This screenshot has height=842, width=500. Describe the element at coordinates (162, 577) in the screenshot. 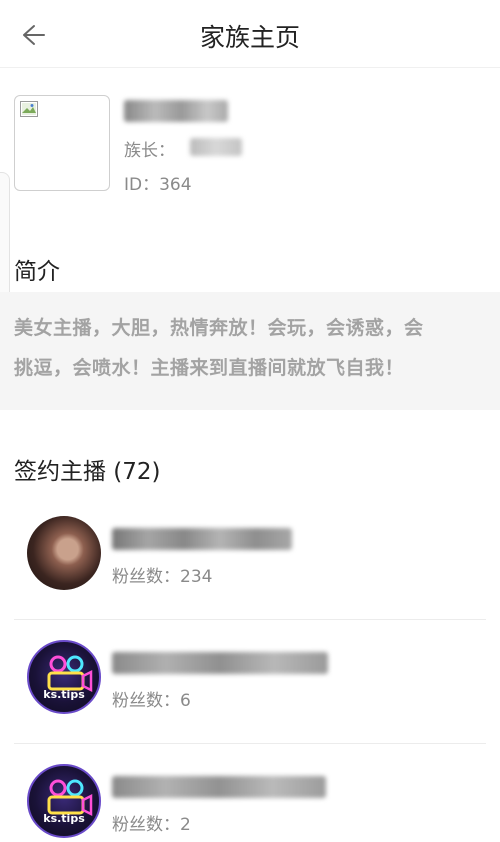

I see `anchor-fans-count: 粉丝数：234` at that location.